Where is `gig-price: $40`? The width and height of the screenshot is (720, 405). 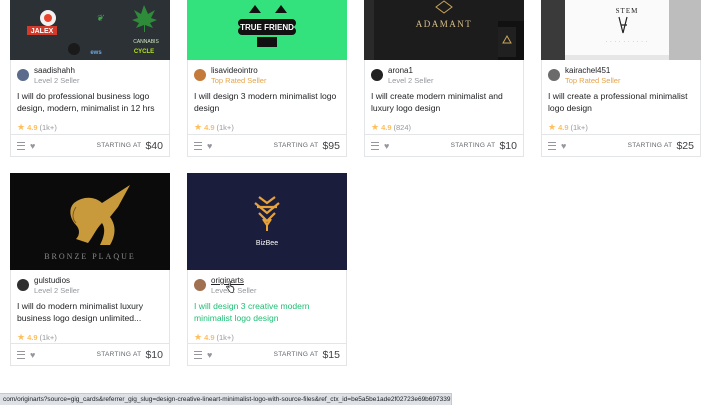
gig-price: $40 is located at coordinates (154, 145).